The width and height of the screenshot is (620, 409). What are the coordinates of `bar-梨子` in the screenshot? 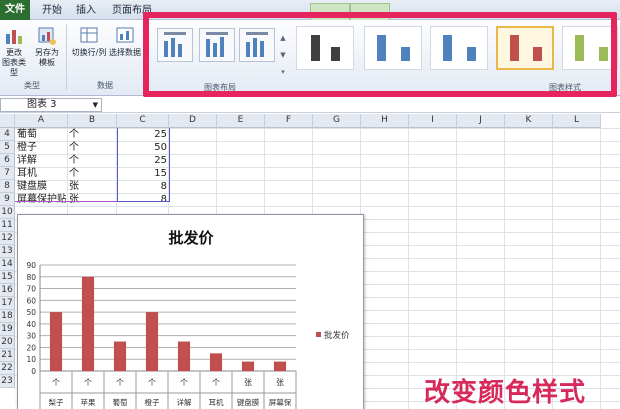 It's located at (56, 341).